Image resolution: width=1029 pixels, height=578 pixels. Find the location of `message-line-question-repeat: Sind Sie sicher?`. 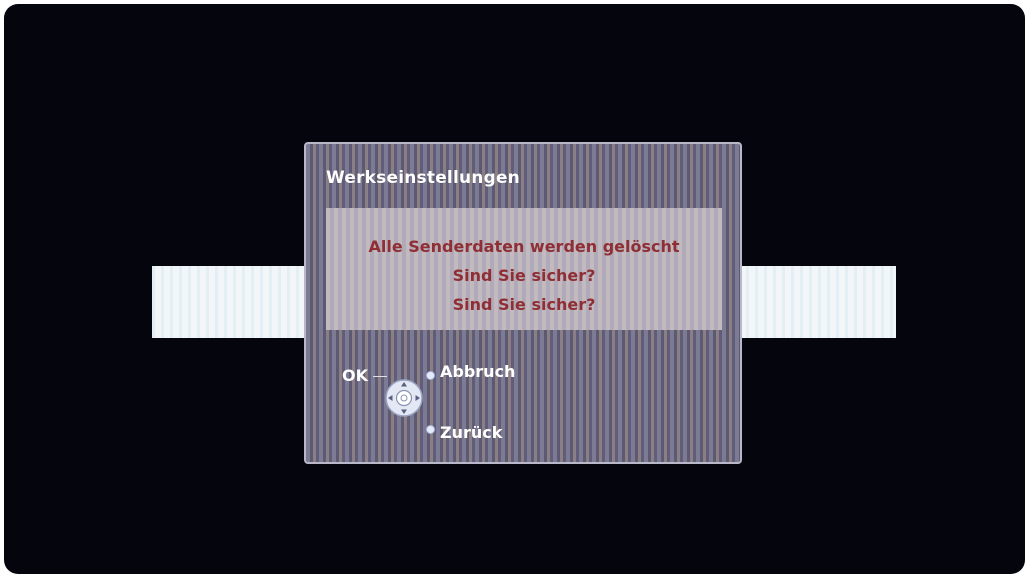

message-line-question-repeat: Sind Sie sicher? is located at coordinates (524, 304).